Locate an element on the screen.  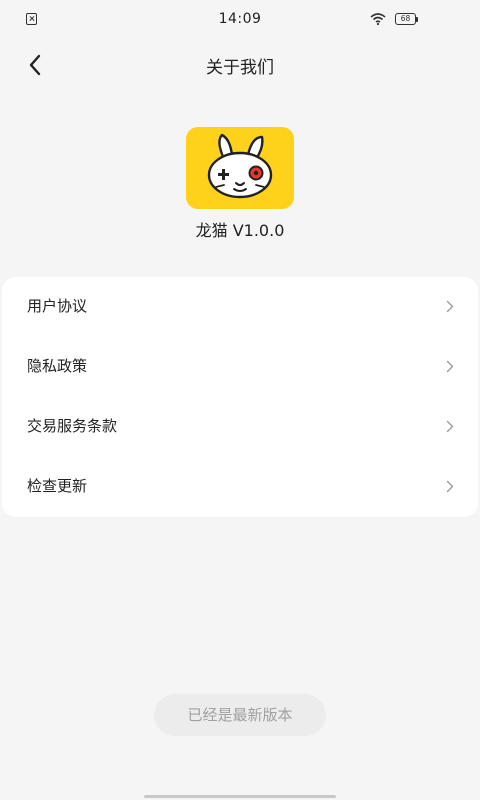
app-logo is located at coordinates (240, 168).